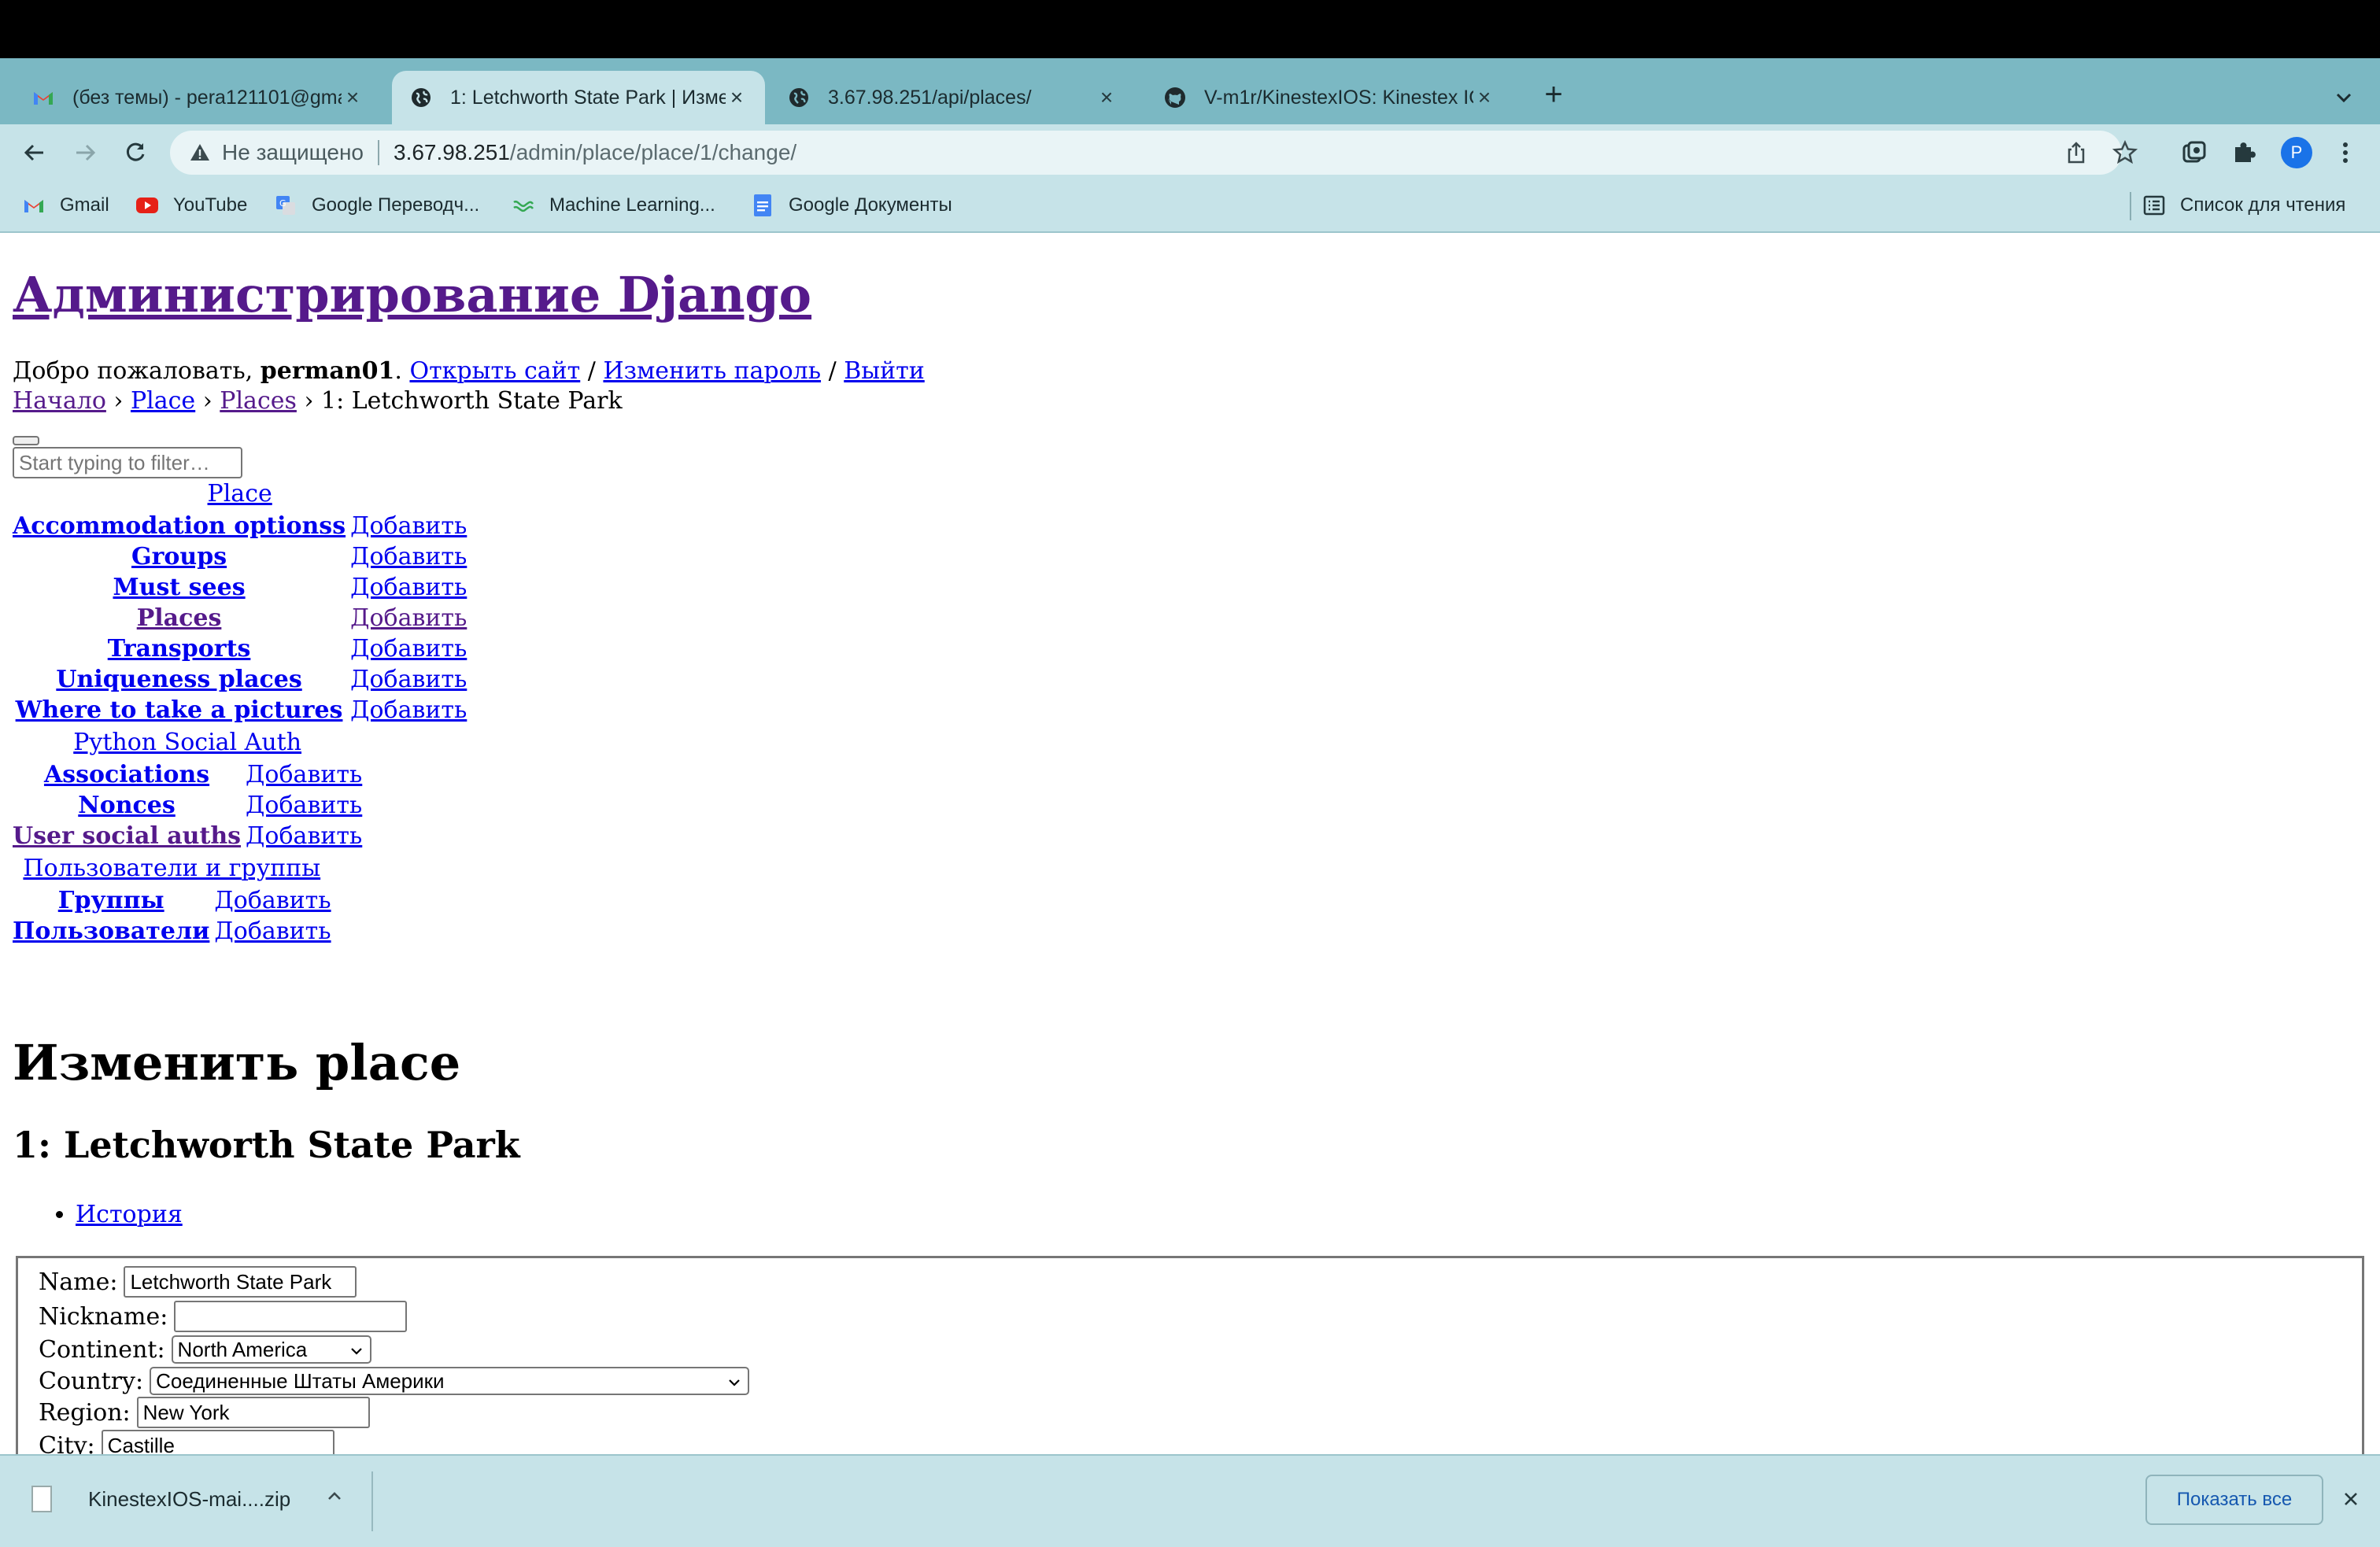 The image size is (2380, 1547). What do you see at coordinates (291, 1316) in the screenshot?
I see `nickname-input` at bounding box center [291, 1316].